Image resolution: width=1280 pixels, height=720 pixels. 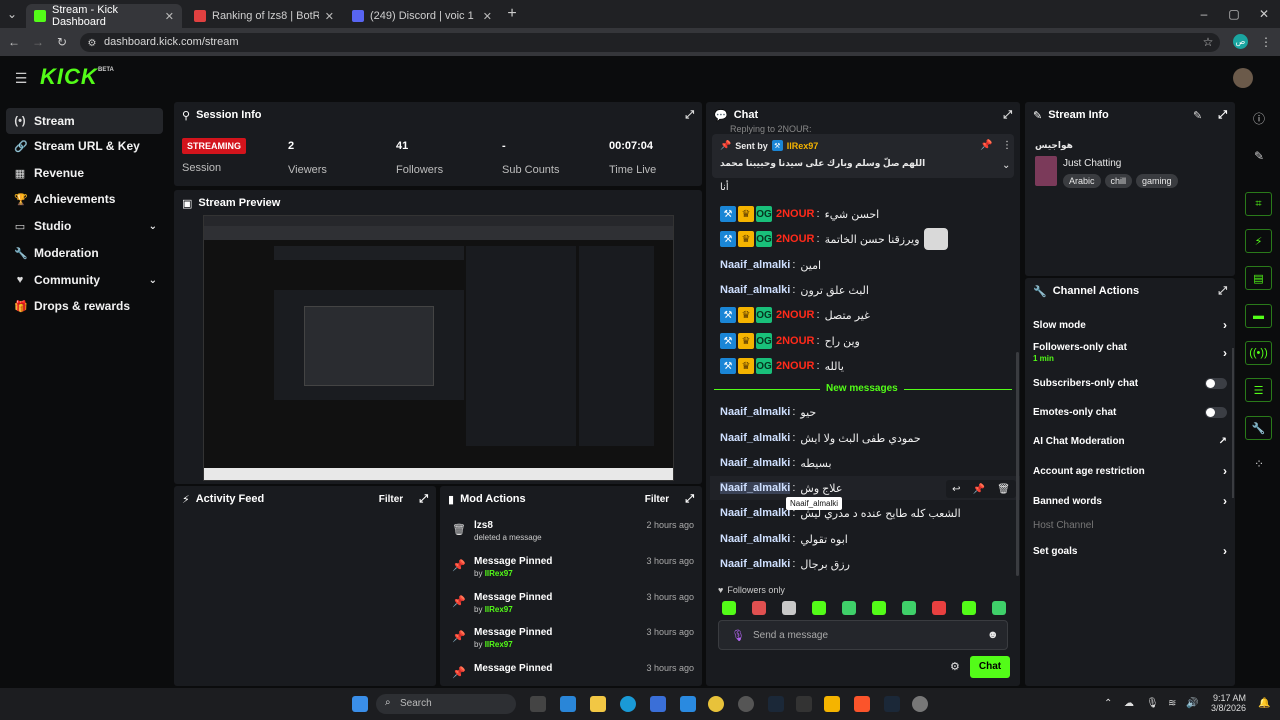 I want to click on tab-search-icon: ⌄, so click(x=12, y=14).